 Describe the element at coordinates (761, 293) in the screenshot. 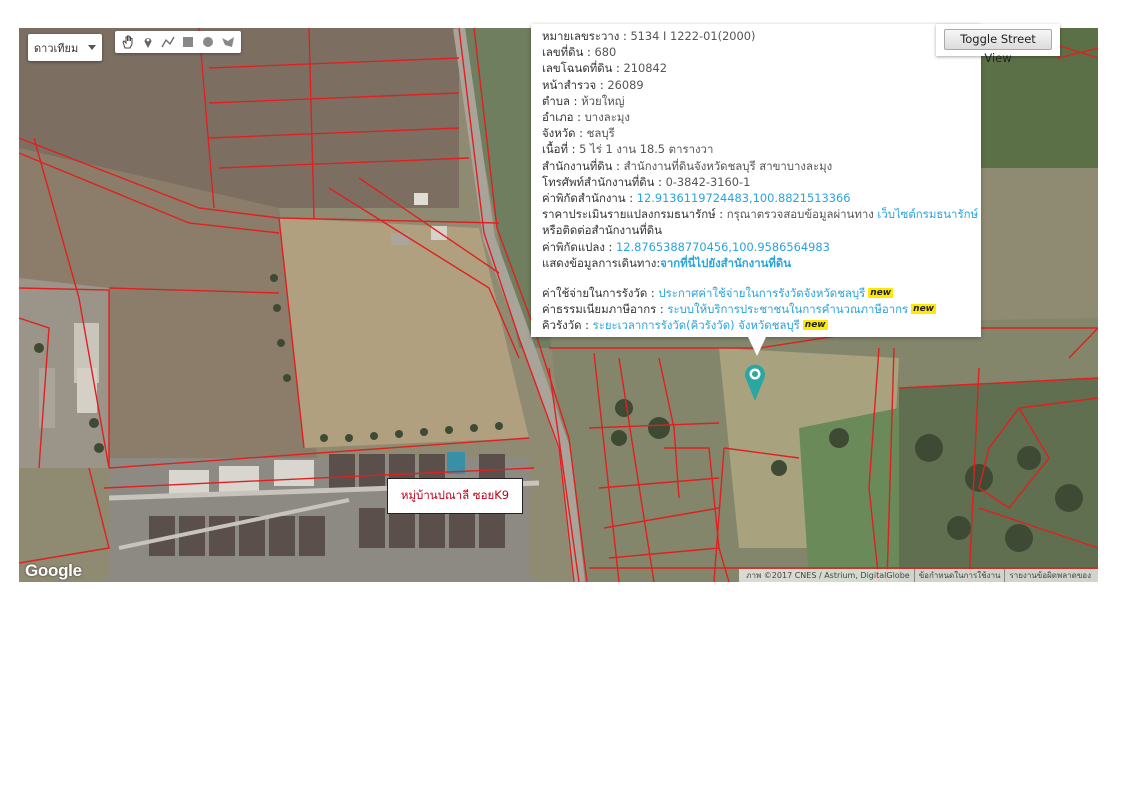

I see `fee-link: ประกาศค่าใช้จ่ายในการรังวัดจังหวัดชลบุรี` at that location.